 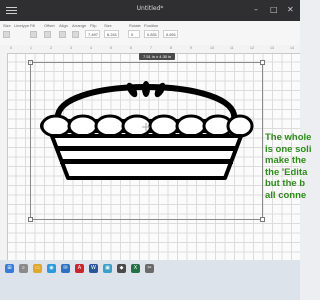 I want to click on taskbar: ⊞ ⌕ ▭ ◉ ✉ A W ▣ ◆ X ✂, so click(x=150, y=280).